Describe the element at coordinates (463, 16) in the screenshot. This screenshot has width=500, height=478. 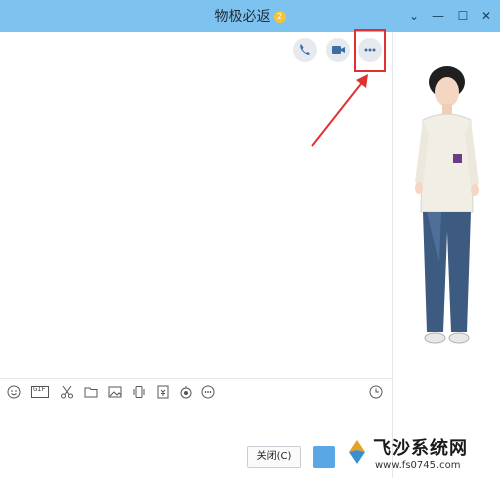
I see `maximize-button: ☐` at that location.